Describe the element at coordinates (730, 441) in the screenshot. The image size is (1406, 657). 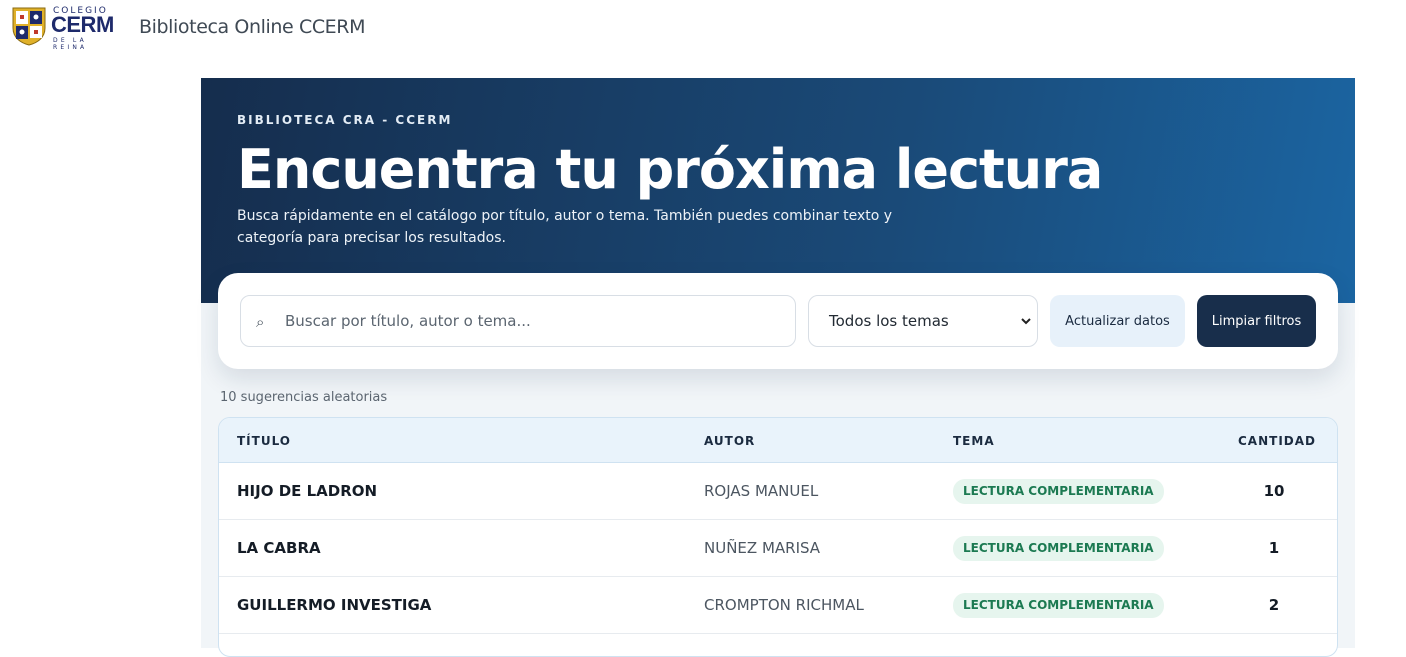
I see `column-header-author: AUTOR` at that location.